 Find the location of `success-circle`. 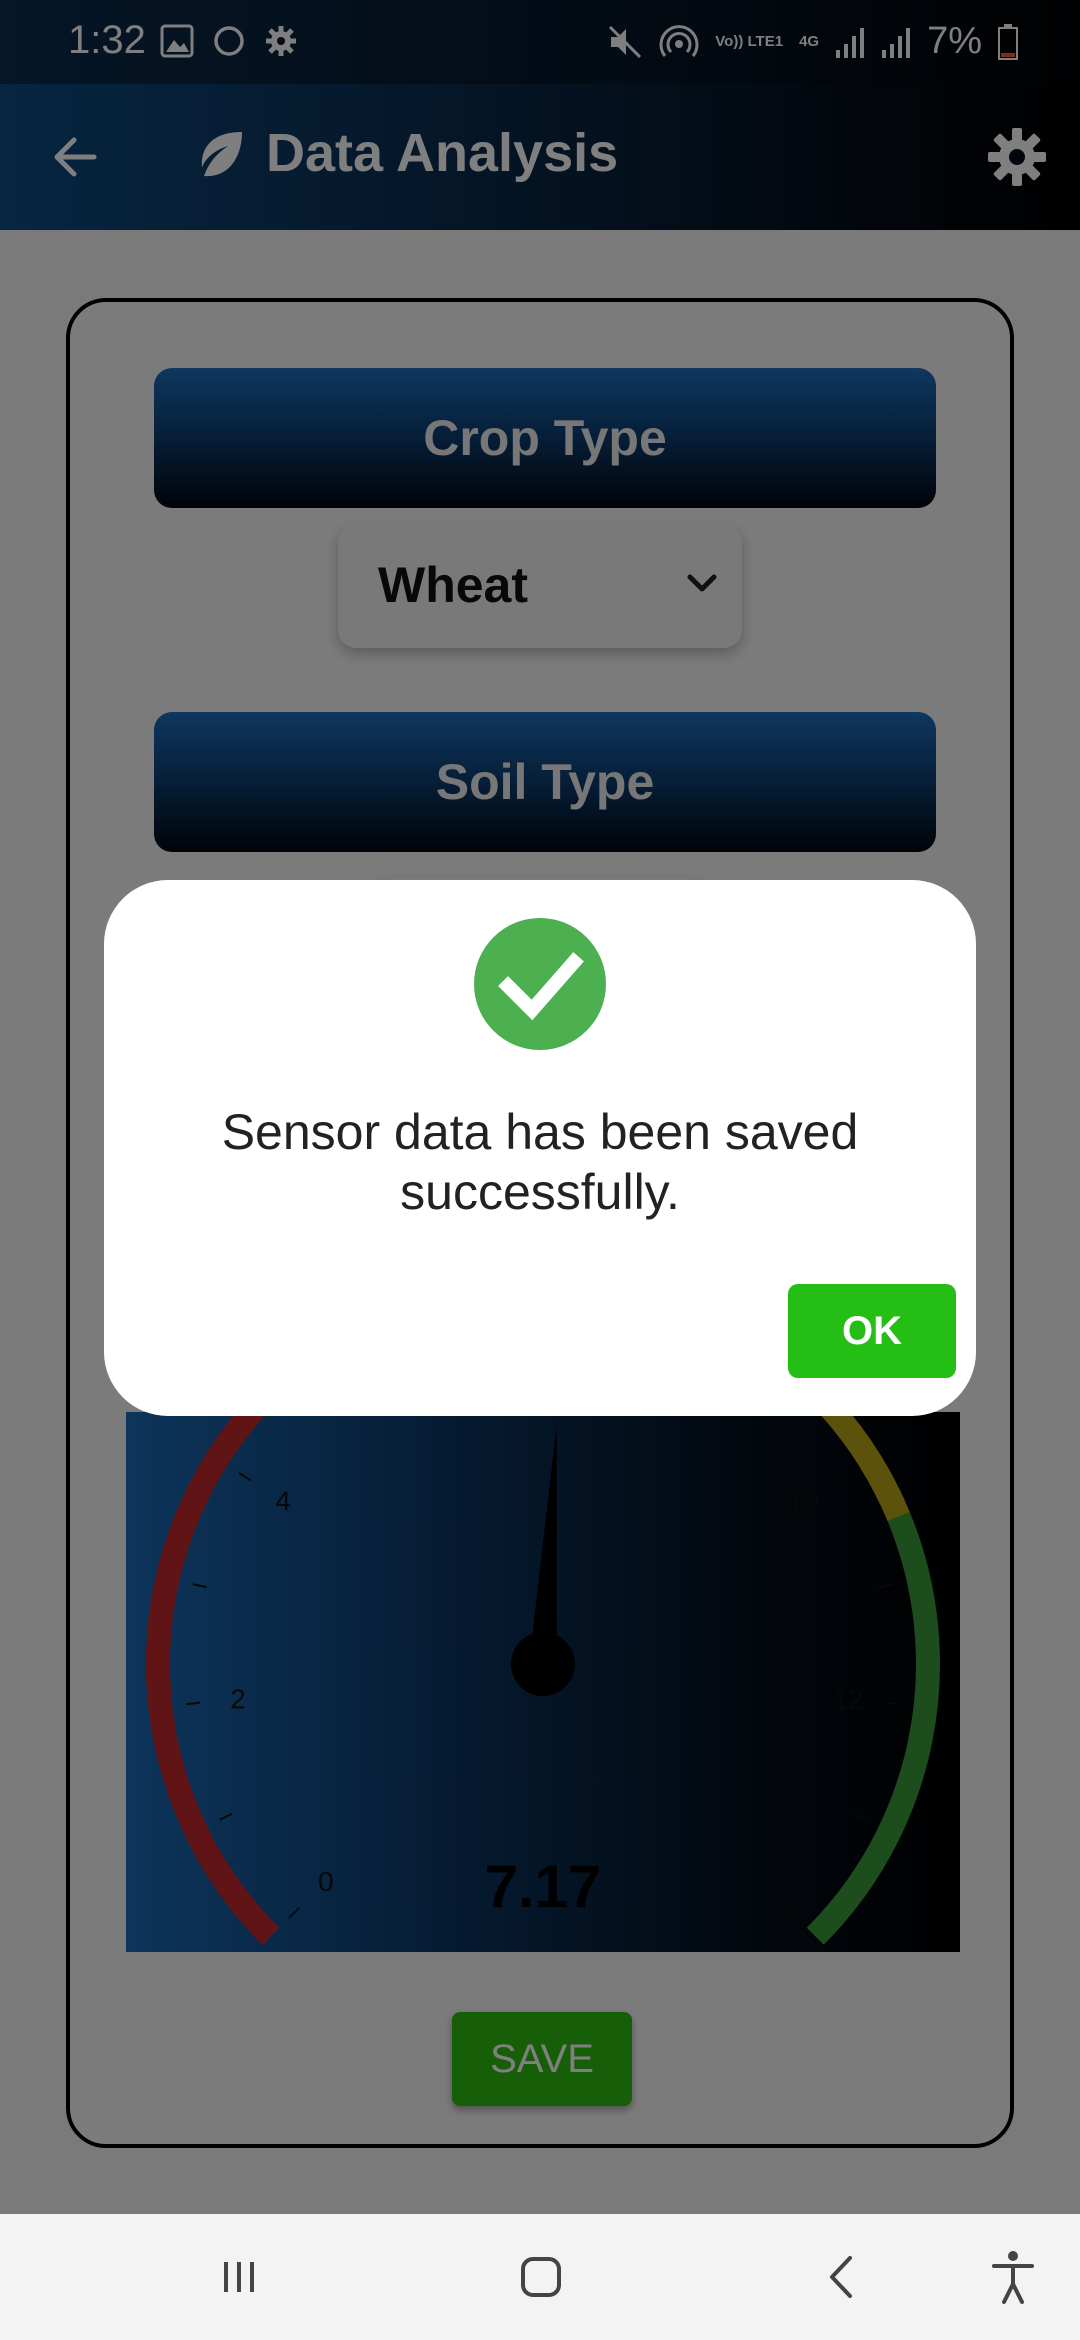

success-circle is located at coordinates (540, 984).